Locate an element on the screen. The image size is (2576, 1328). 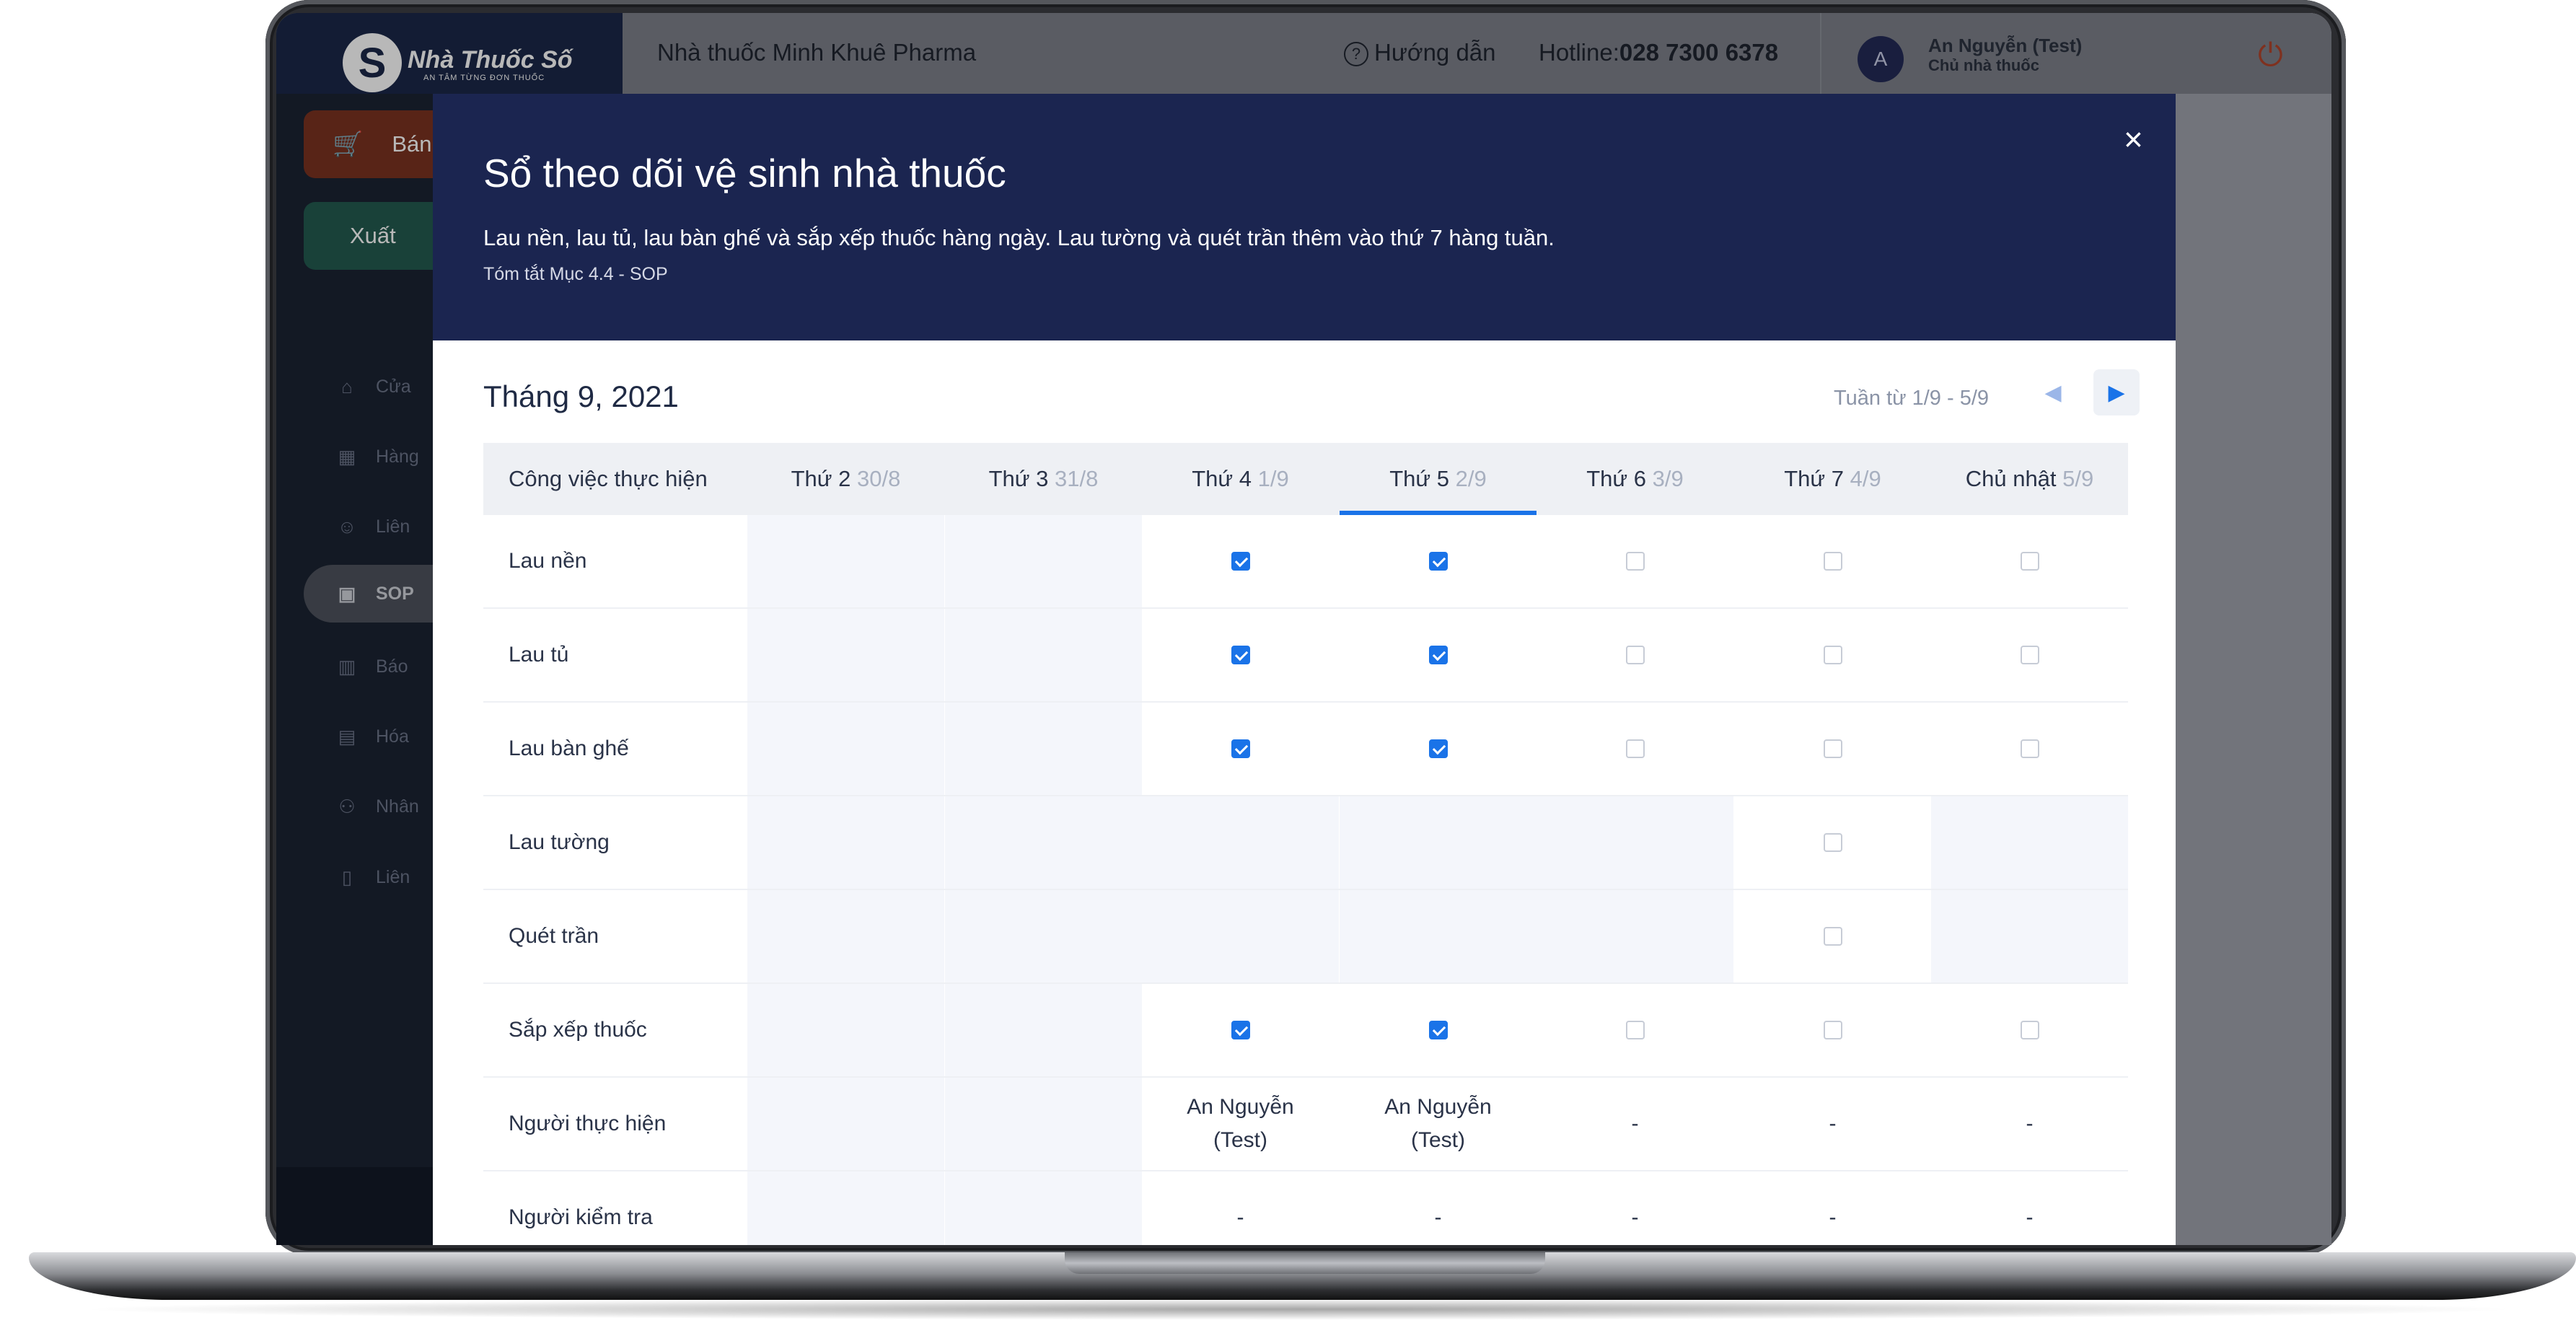
row-label: Sắp xếp thuốc is located at coordinates (578, 1030).